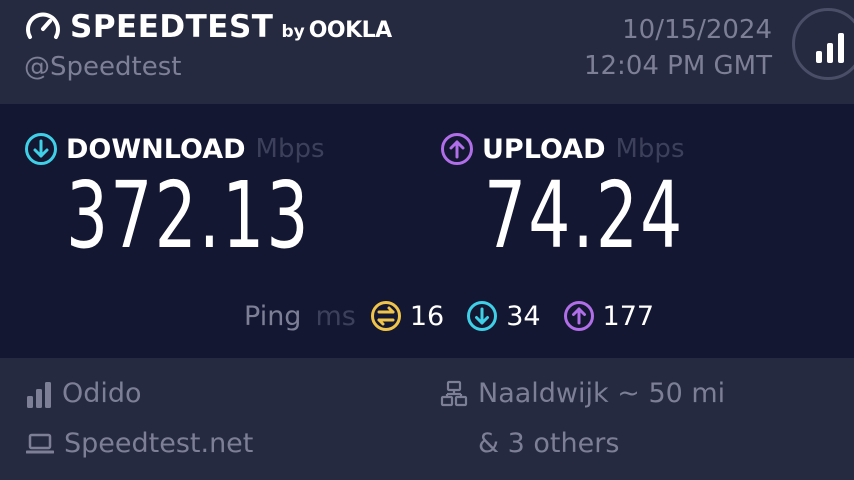 The image size is (854, 480). I want to click on ping-download-icon, so click(482, 316).